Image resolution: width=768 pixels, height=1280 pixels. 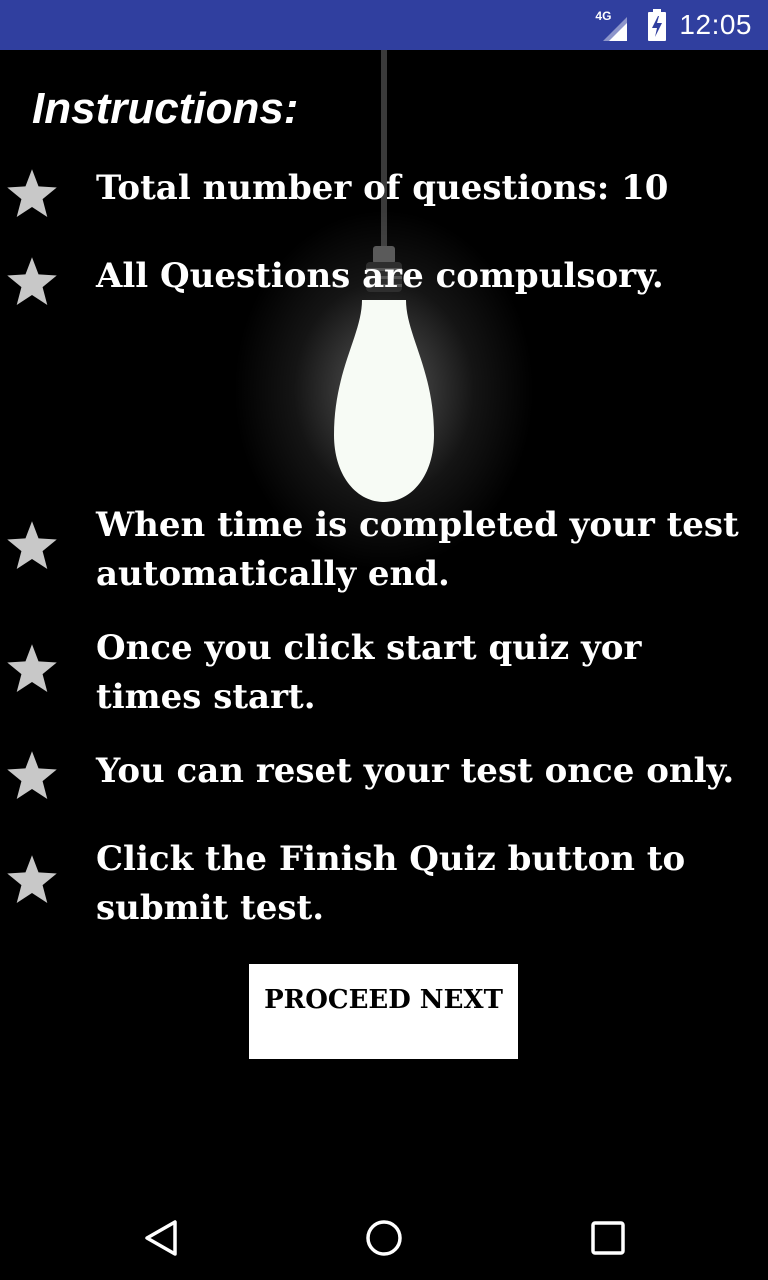 What do you see at coordinates (673, 25) in the screenshot?
I see `status-icons: 4G 12:05` at bounding box center [673, 25].